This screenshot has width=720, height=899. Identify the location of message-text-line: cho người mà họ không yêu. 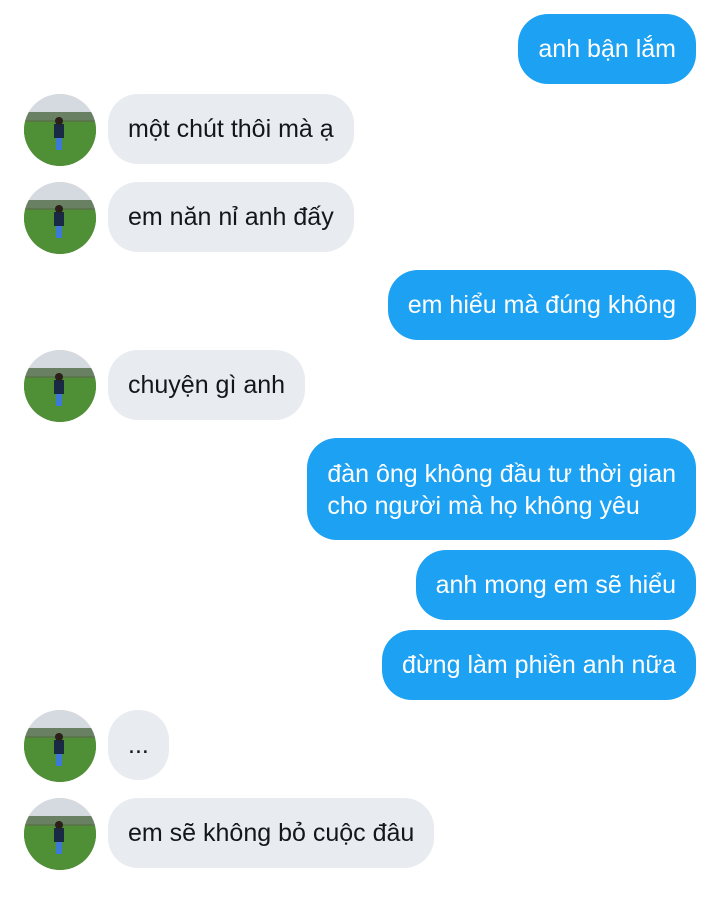
(483, 506).